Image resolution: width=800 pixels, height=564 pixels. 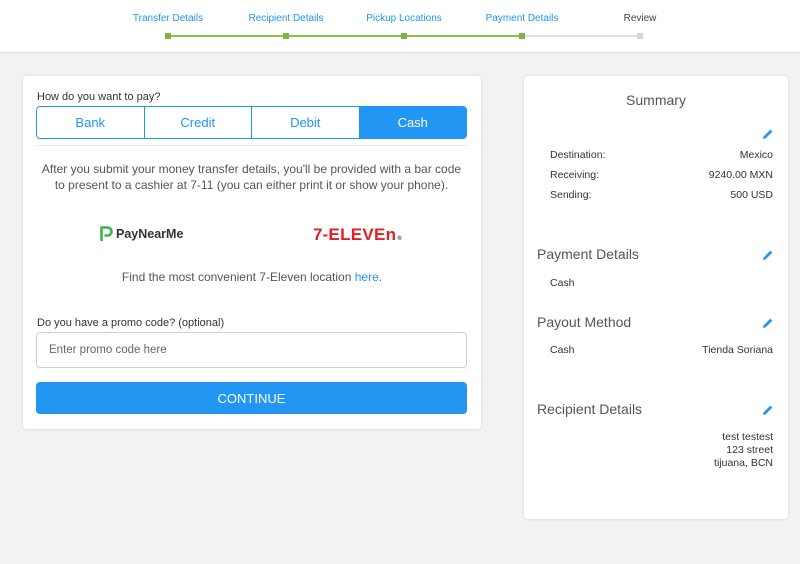 What do you see at coordinates (412, 122) in the screenshot?
I see `tab-cash: Cash` at bounding box center [412, 122].